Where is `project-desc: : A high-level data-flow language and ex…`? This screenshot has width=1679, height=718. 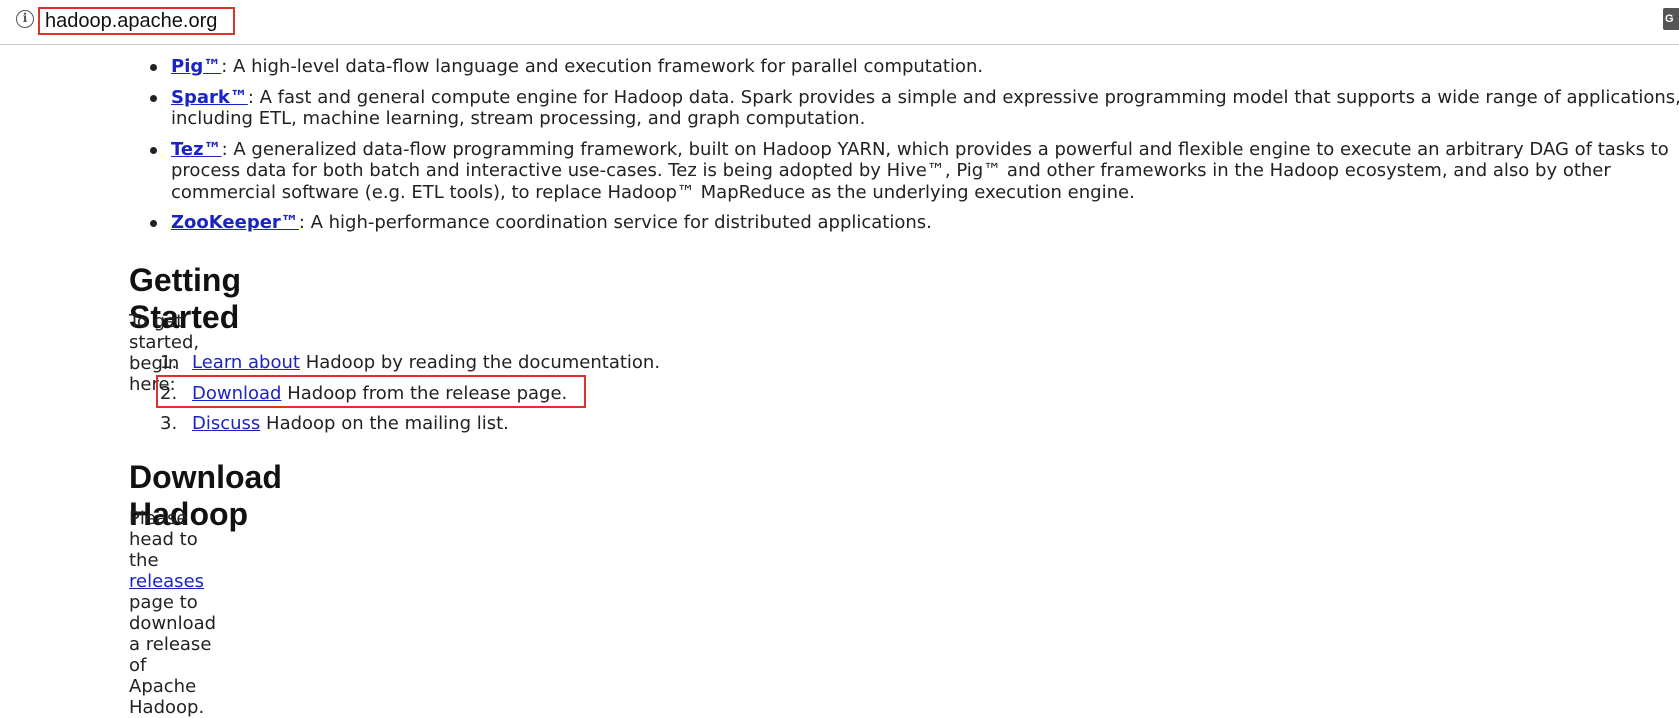
project-desc: : A high-level data-flow language and ex… is located at coordinates (602, 66).